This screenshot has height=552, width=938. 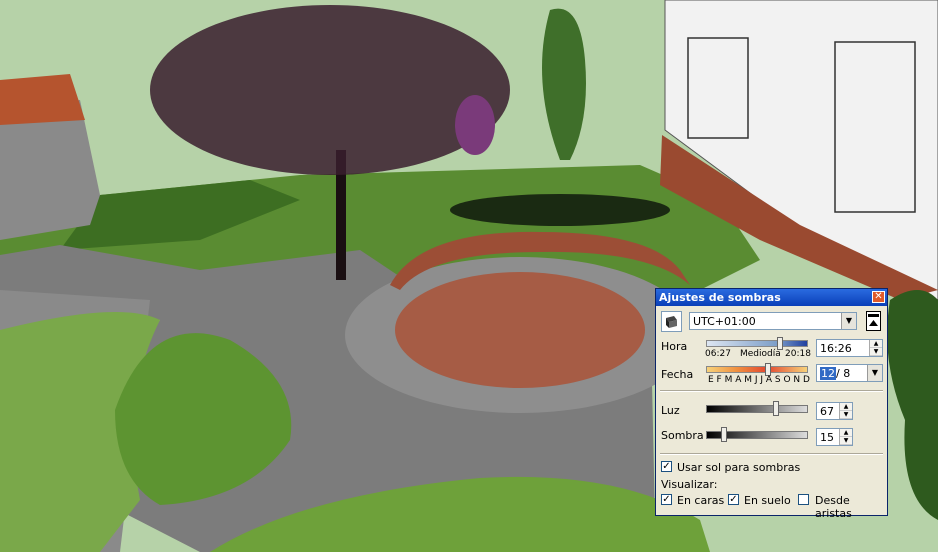 I want to click on month-value: / 8, so click(x=843, y=373).